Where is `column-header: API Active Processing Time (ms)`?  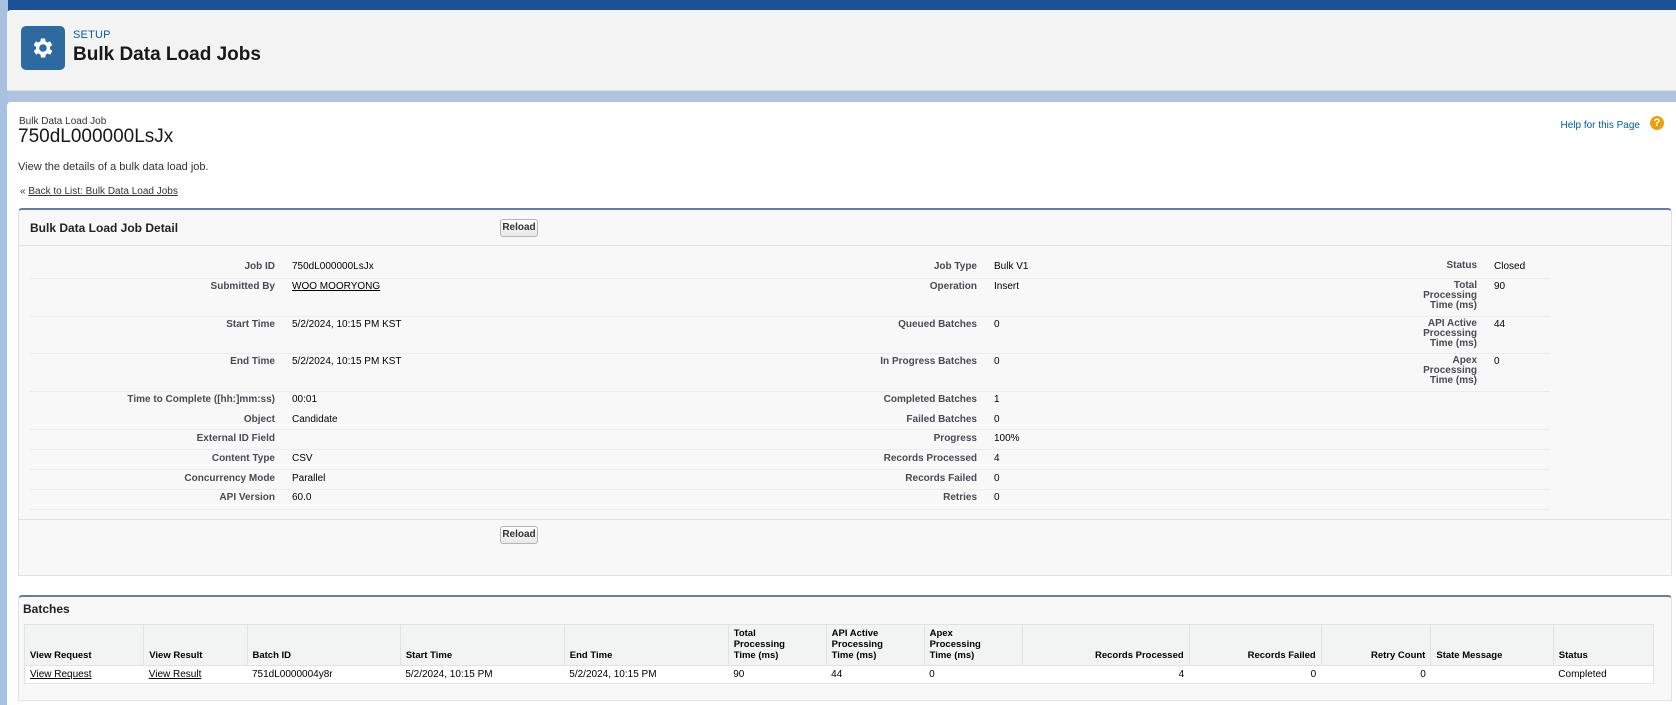
column-header: API Active Processing Time (ms) is located at coordinates (875, 645).